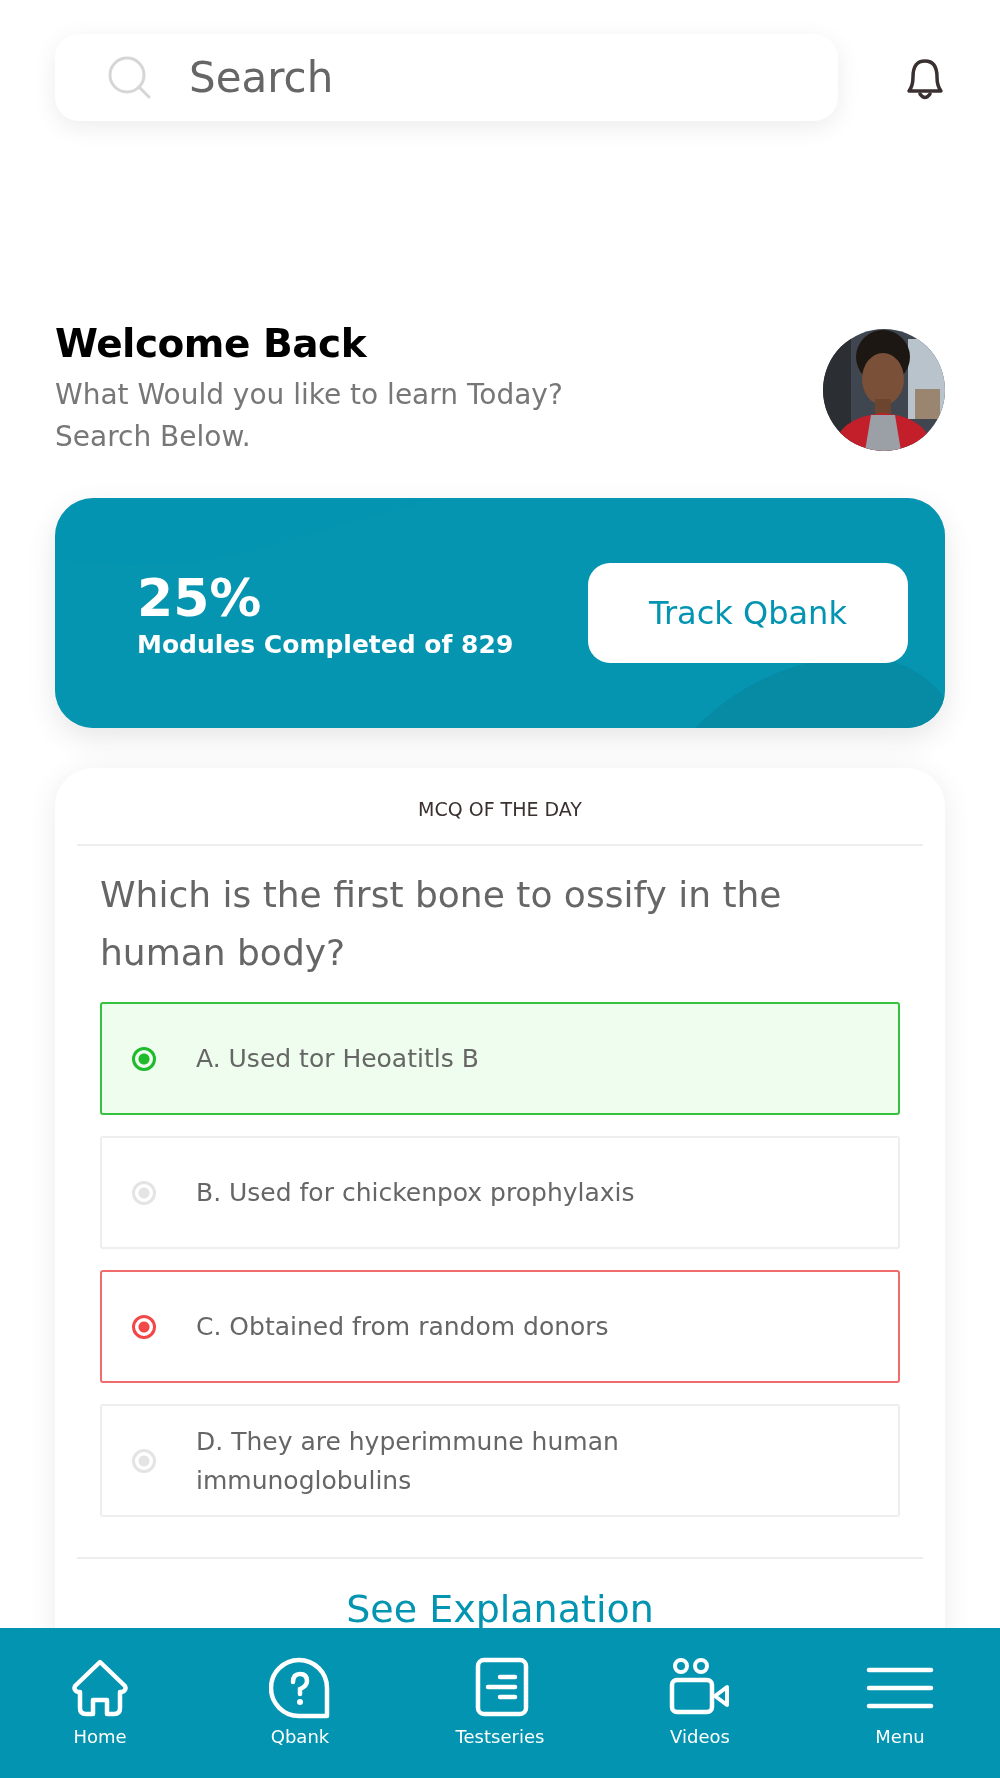  I want to click on answer-option: A. Used tor Heoatitls B, so click(500, 1058).